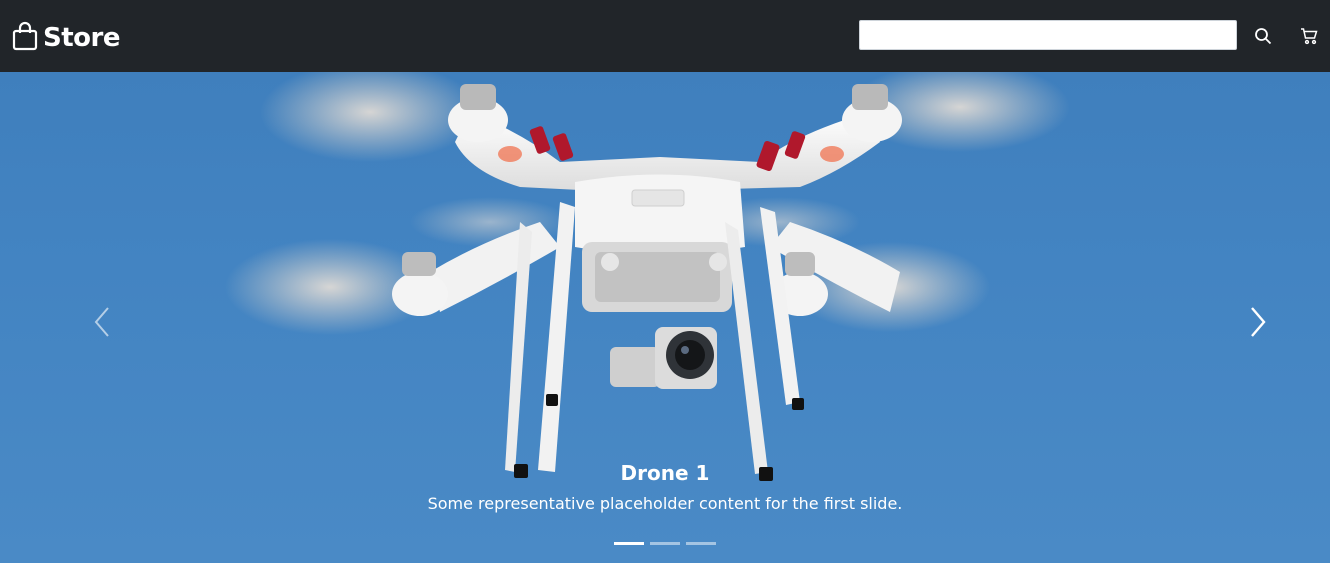 This screenshot has height=563, width=1330. I want to click on slide-title: Drone 1, so click(665, 473).